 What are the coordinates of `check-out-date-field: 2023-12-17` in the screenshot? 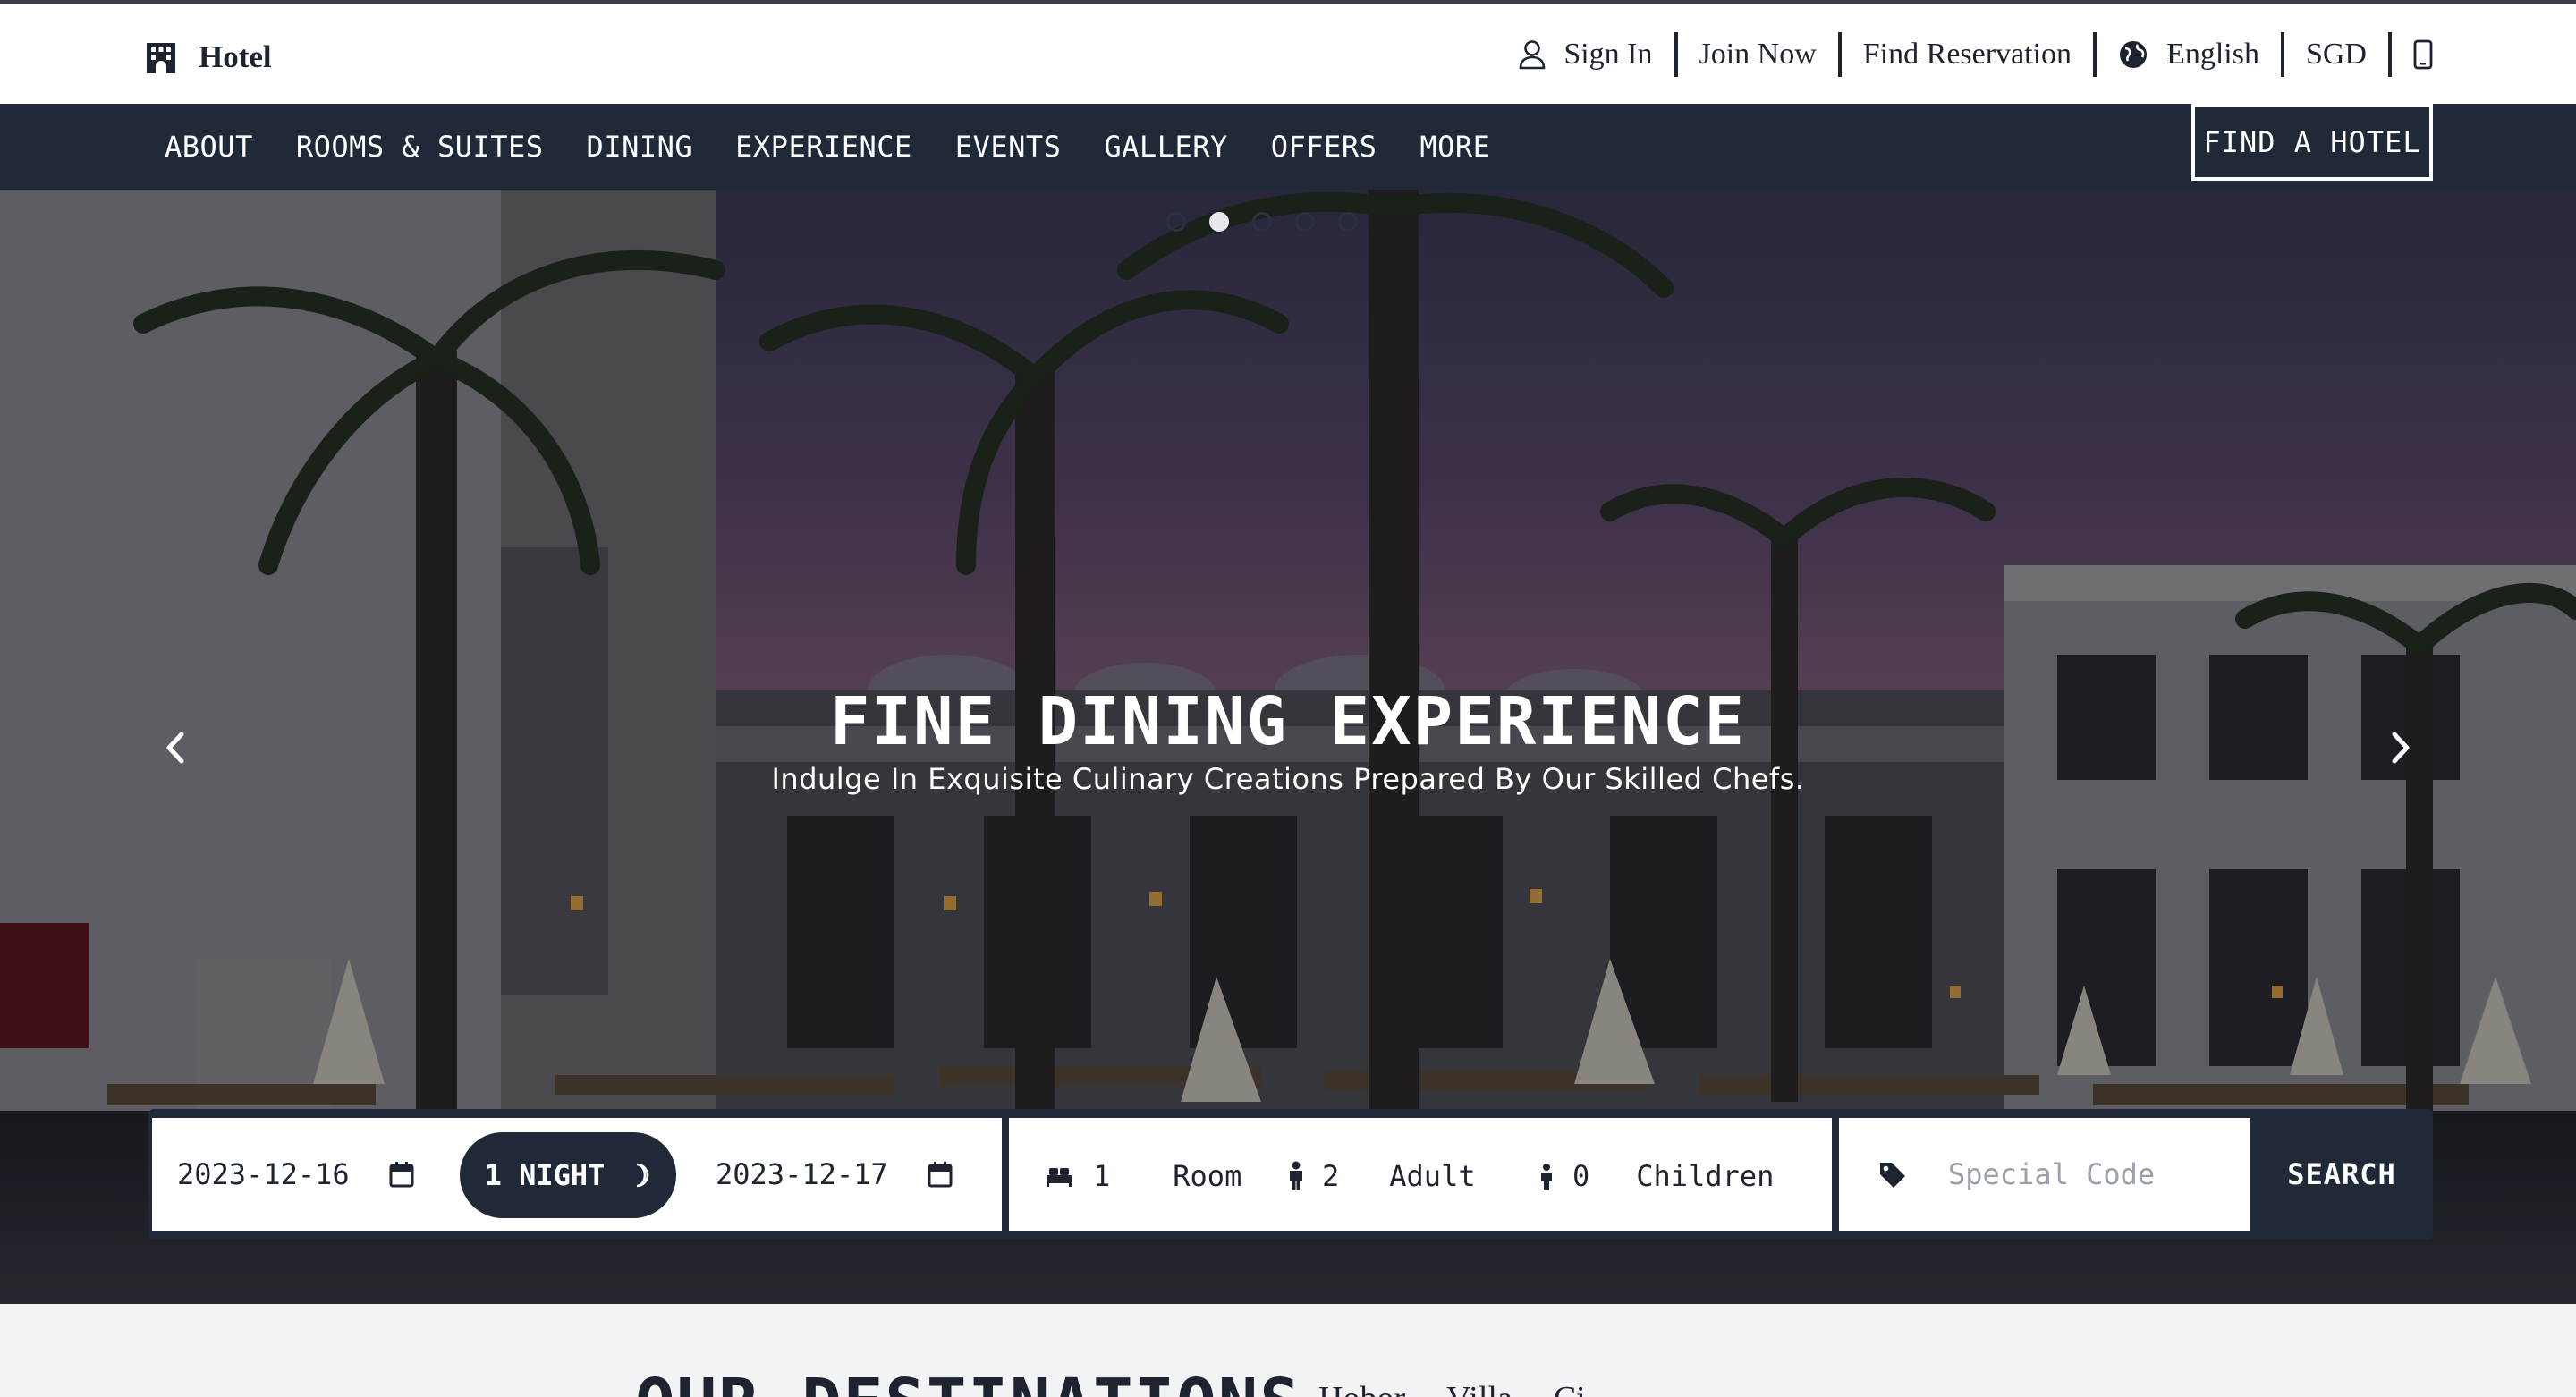 It's located at (834, 1174).